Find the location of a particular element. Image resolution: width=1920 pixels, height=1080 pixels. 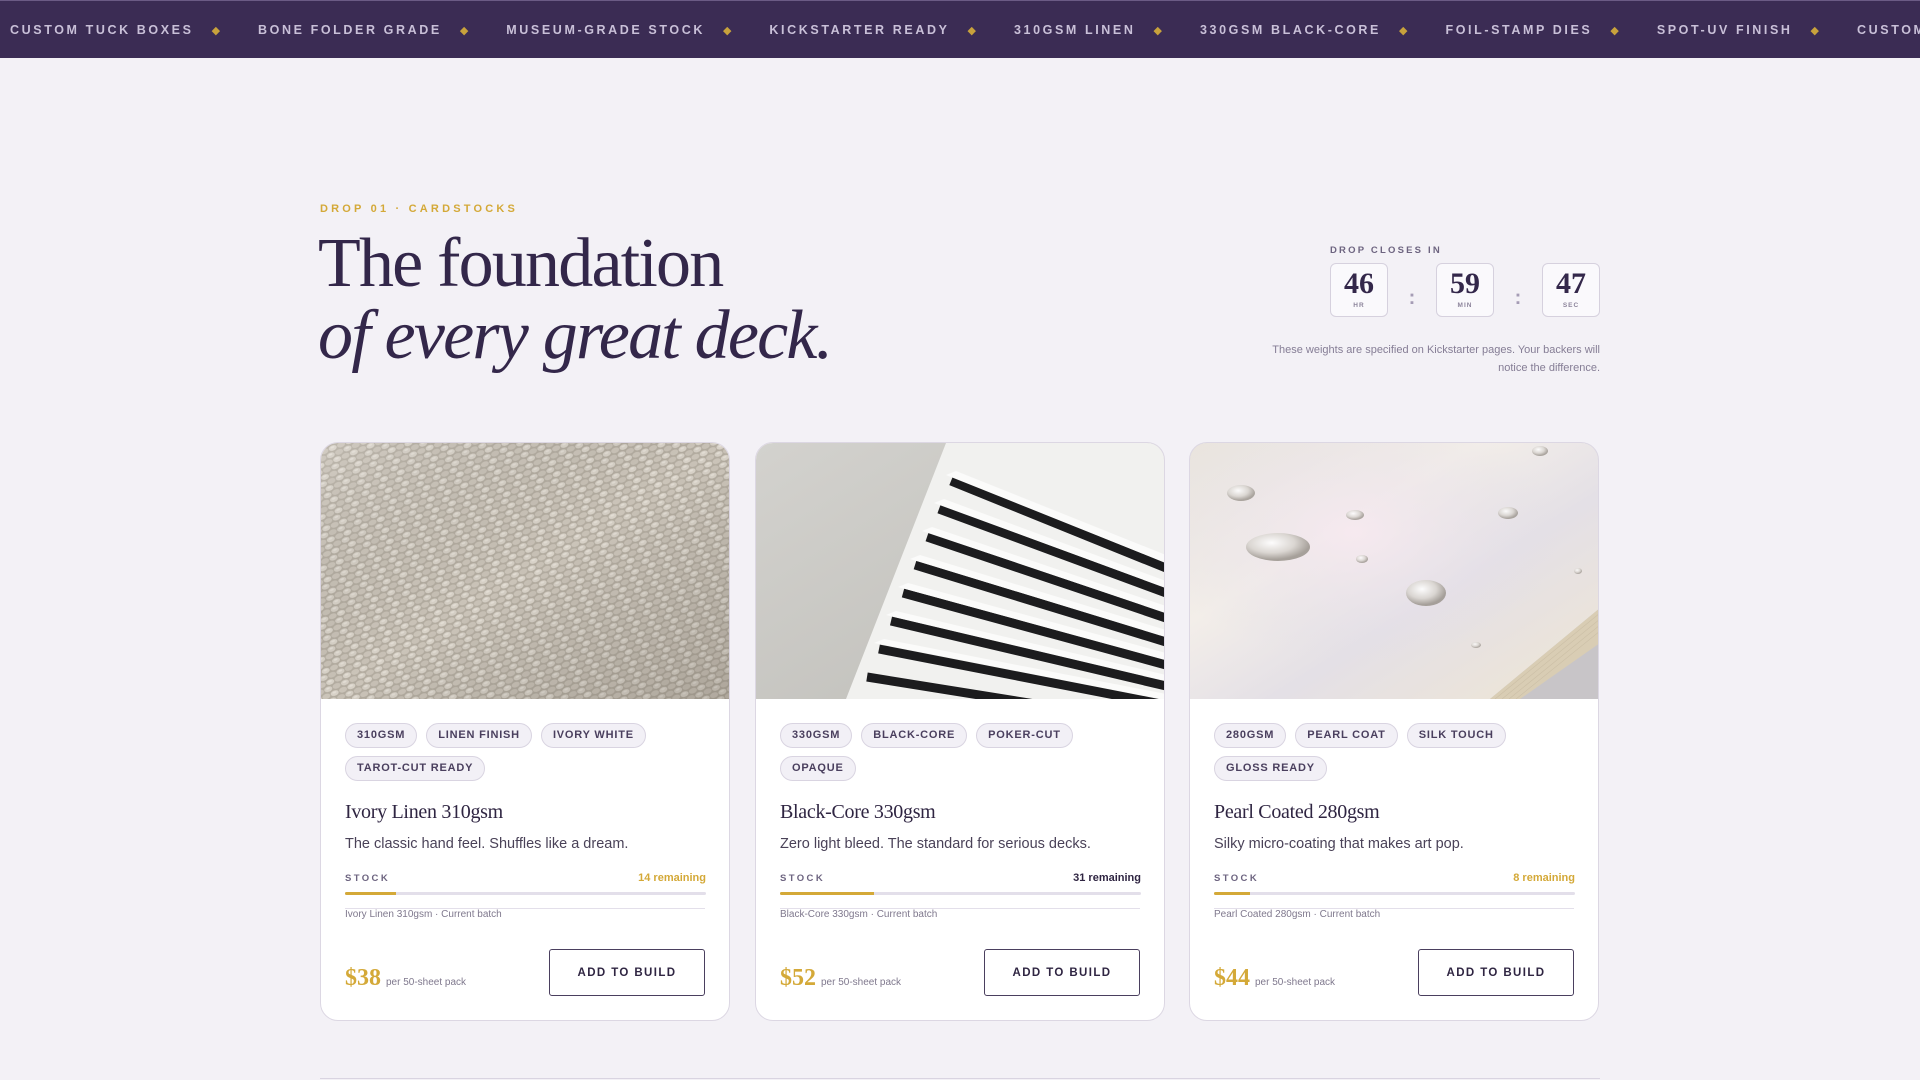

tag: GLOSS READY is located at coordinates (1270, 768).